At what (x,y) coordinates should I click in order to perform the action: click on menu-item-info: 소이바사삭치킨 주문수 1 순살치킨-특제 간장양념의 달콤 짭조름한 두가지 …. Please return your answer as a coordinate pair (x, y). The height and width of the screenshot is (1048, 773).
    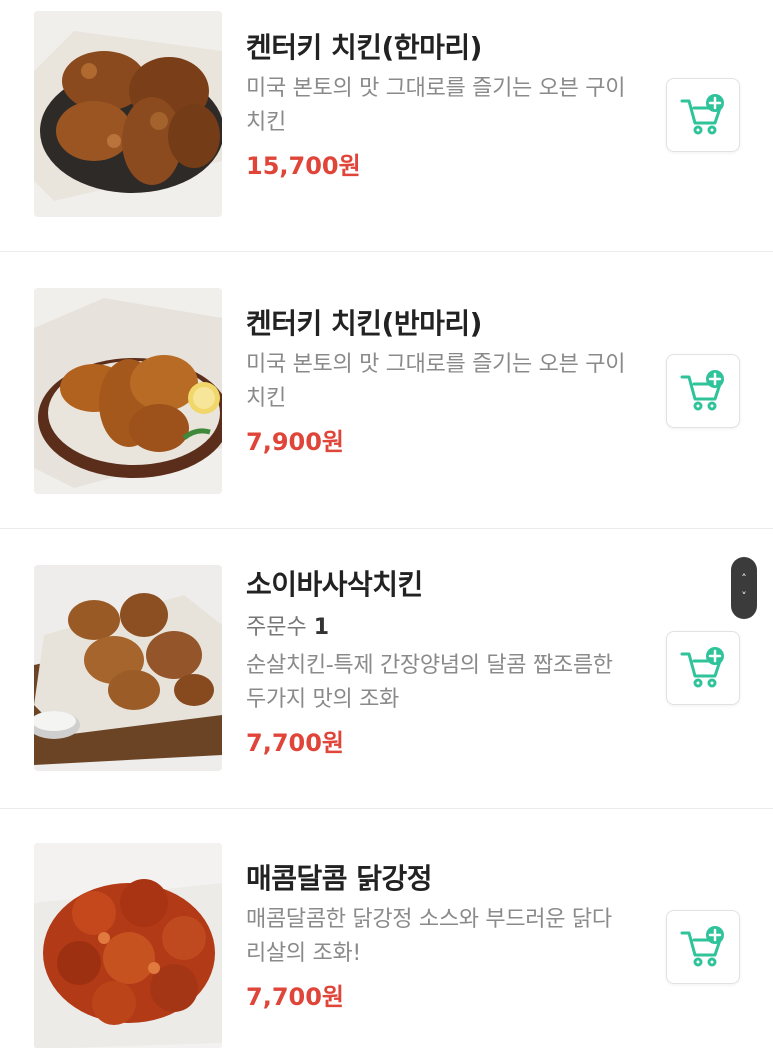
    Looking at the image, I should click on (436, 663).